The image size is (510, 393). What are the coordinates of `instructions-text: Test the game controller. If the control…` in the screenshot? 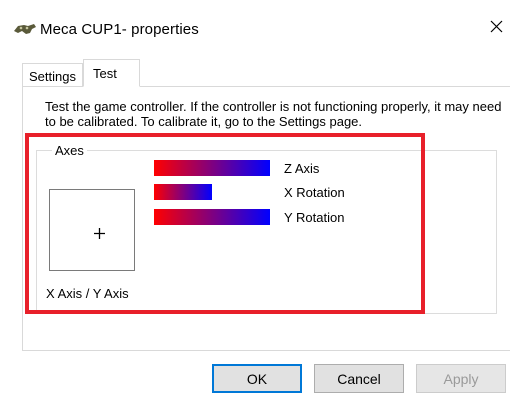 It's located at (273, 114).